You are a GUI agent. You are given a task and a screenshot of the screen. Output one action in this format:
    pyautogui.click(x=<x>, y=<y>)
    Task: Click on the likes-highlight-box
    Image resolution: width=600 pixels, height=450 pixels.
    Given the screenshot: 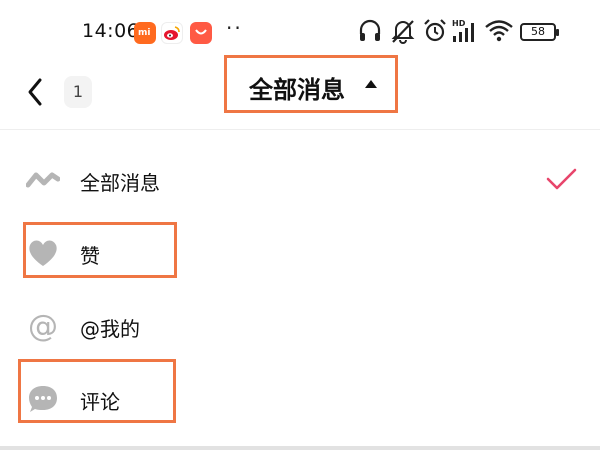 What is the action you would take?
    pyautogui.click(x=100, y=250)
    